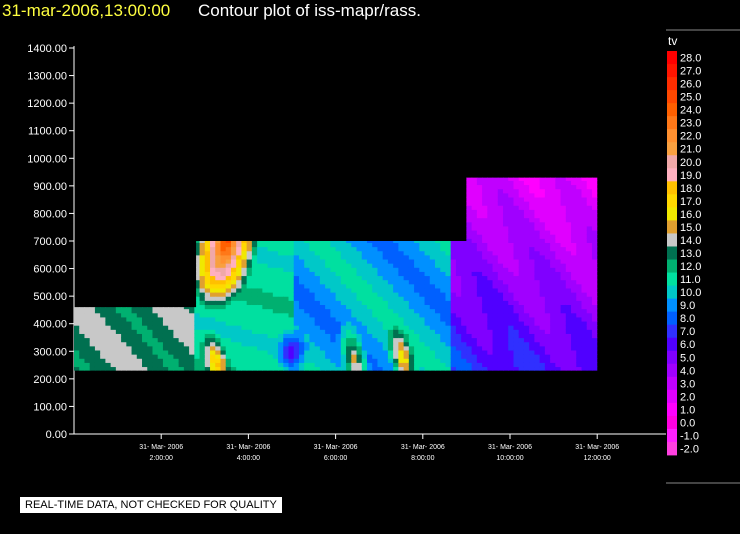 The width and height of the screenshot is (740, 534). I want to click on y-tick-label: 500.00, so click(50, 297).